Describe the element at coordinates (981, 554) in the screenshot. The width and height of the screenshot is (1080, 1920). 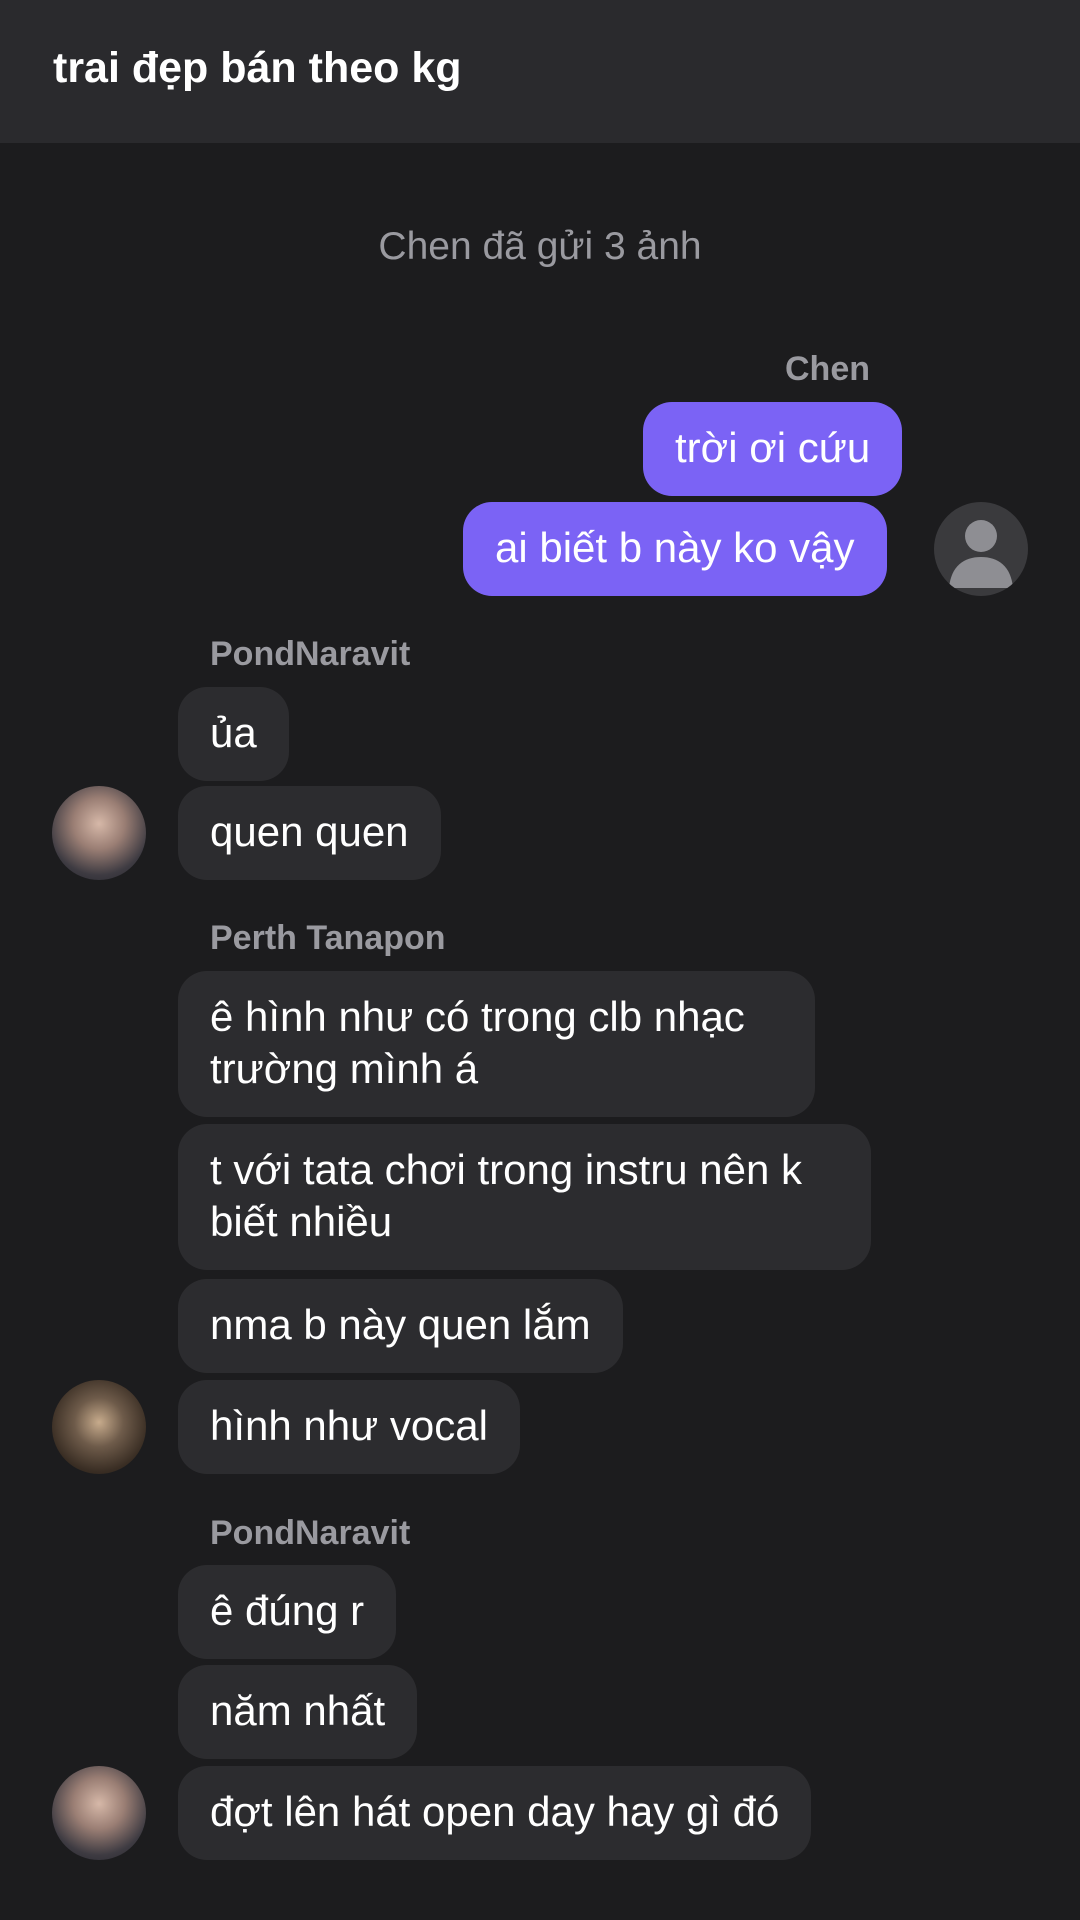
I see `person-silhouette-icon` at that location.